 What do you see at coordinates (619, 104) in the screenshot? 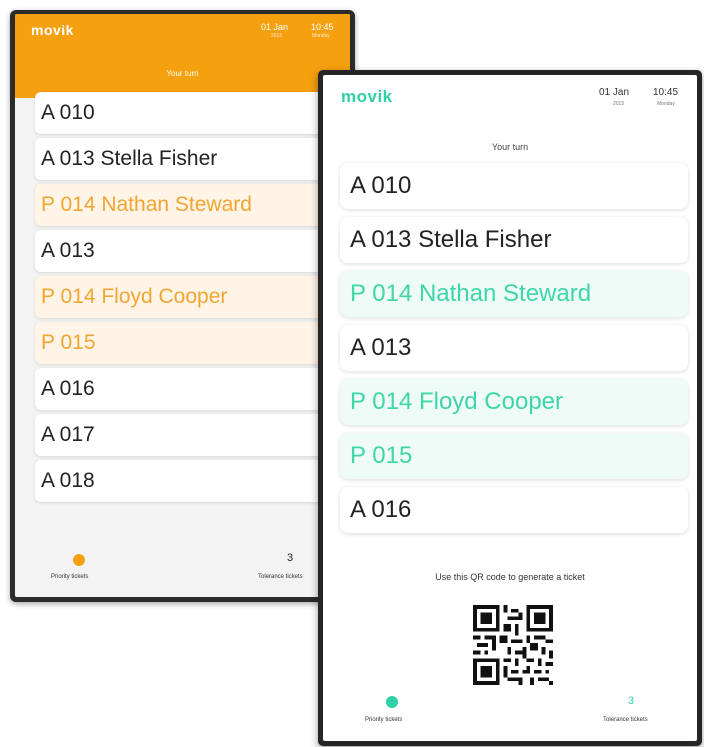
I see `front-date-sub: 2015` at bounding box center [619, 104].